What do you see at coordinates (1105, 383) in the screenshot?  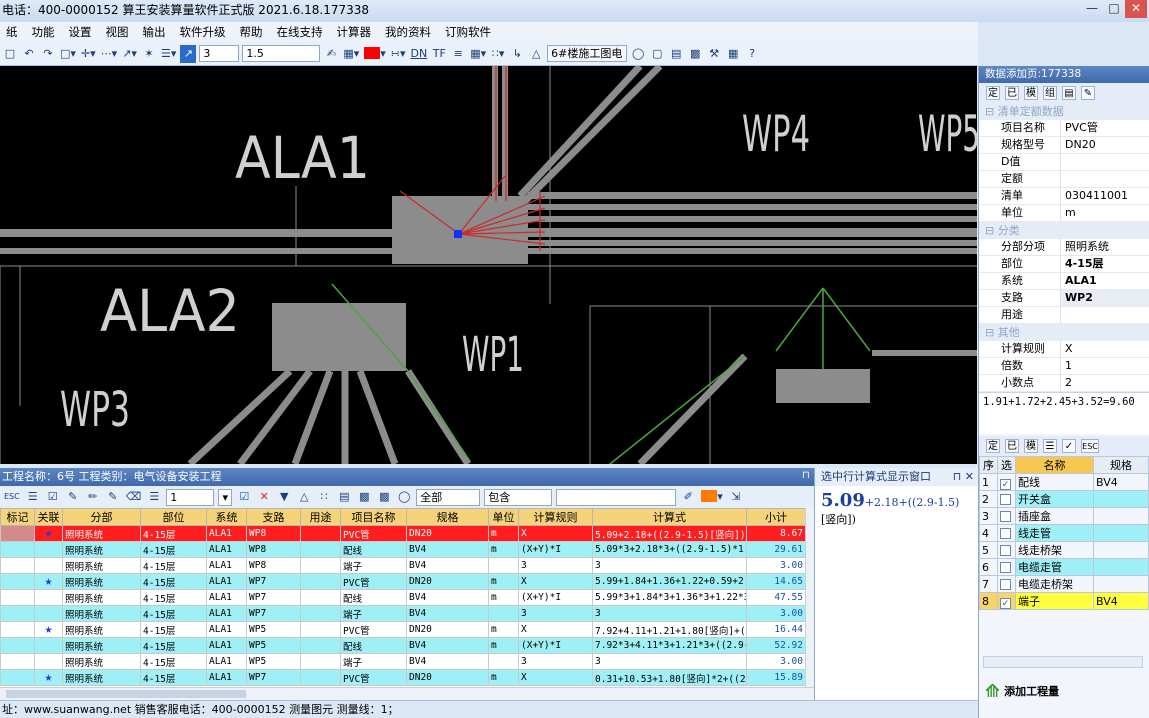 I see `prop-value: 2` at bounding box center [1105, 383].